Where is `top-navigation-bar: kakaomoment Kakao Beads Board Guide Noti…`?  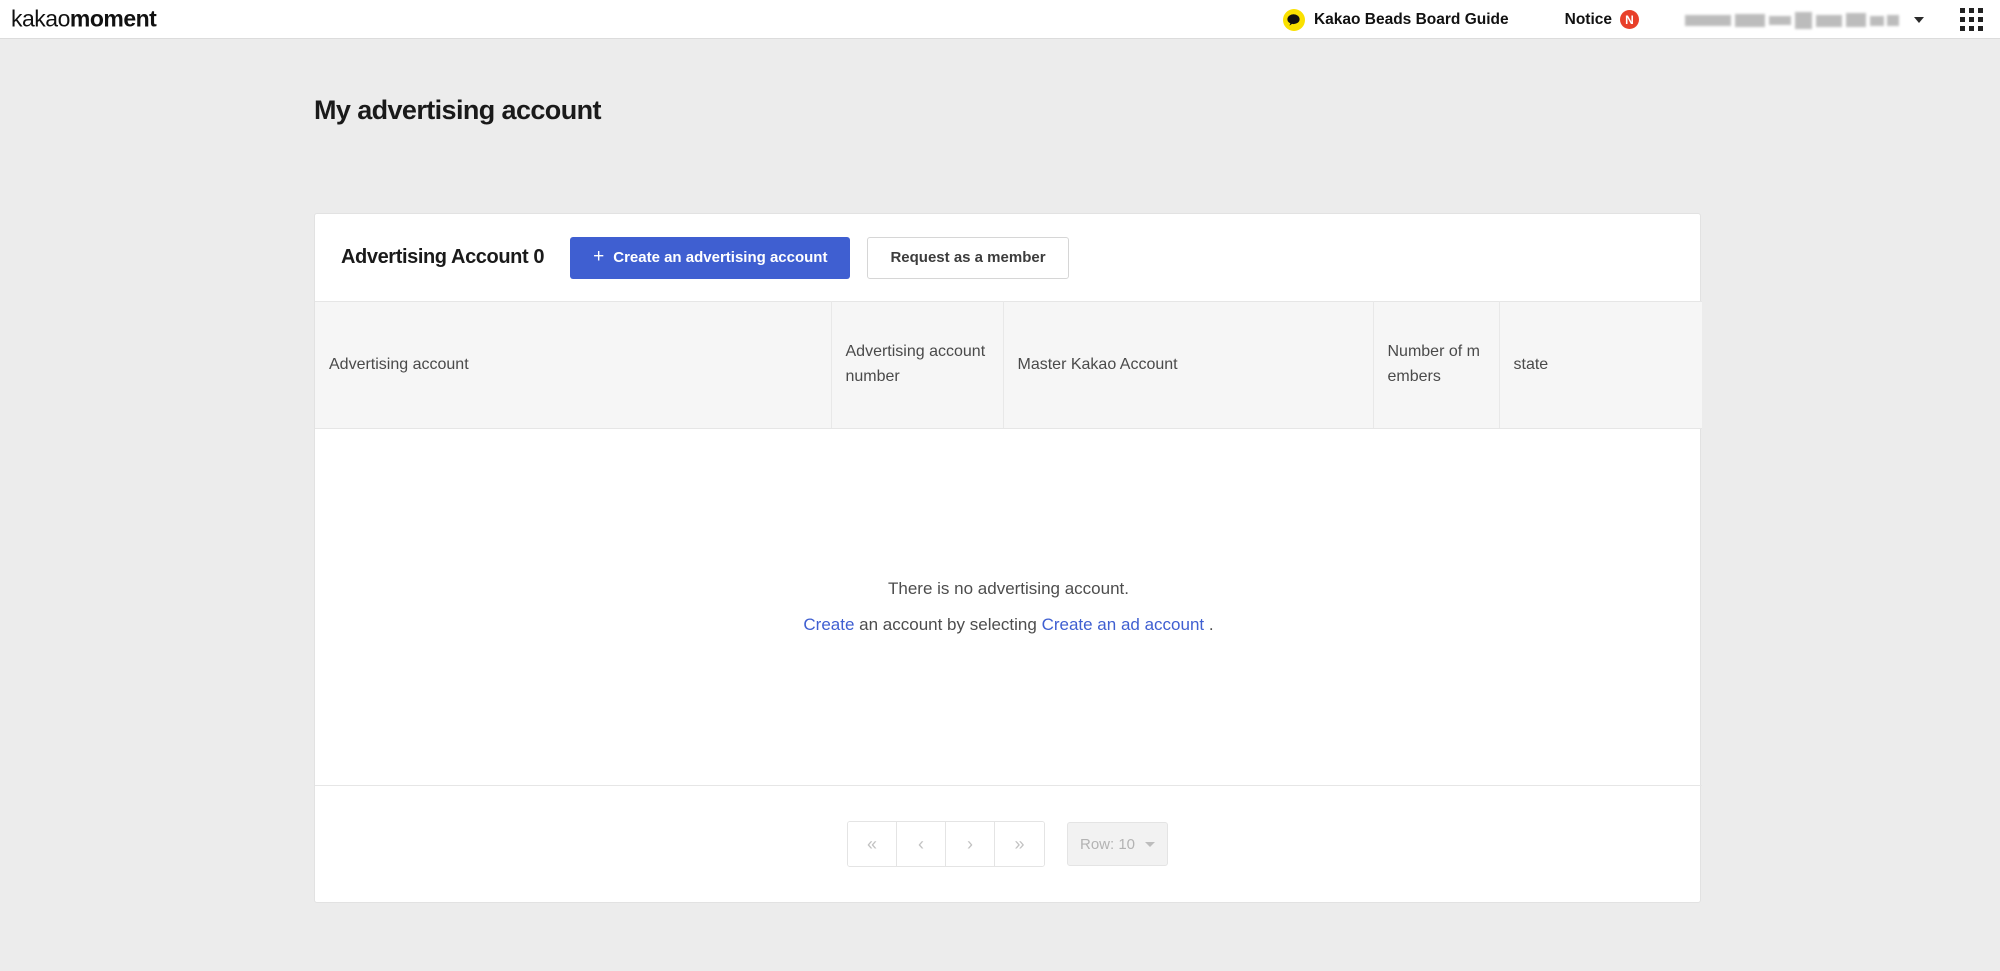
top-navigation-bar: kakaomoment Kakao Beads Board Guide Noti… is located at coordinates (1000, 19).